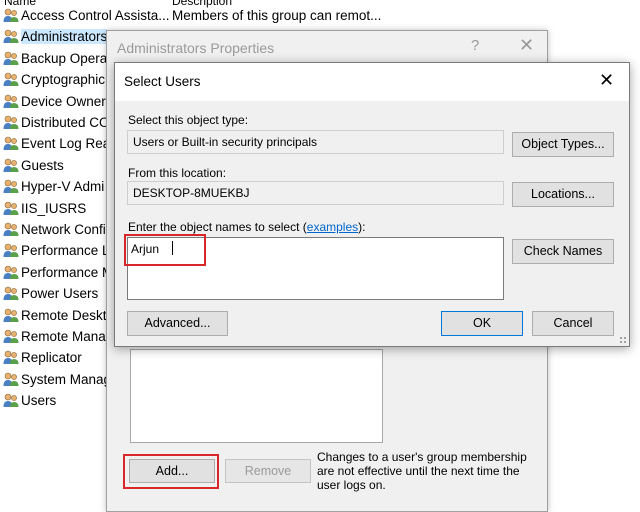  Describe the element at coordinates (606, 80) in the screenshot. I see `select-users-close-button: ✕` at that location.